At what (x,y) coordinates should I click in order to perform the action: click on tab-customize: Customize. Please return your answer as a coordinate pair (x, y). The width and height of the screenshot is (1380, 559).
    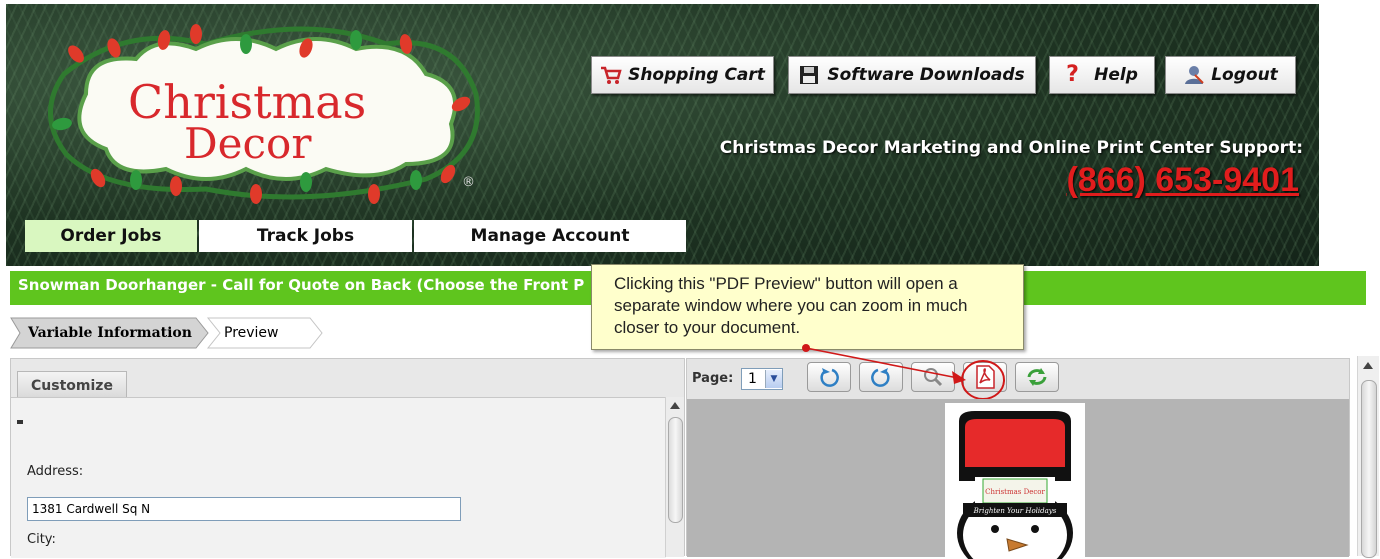
    Looking at the image, I should click on (72, 385).